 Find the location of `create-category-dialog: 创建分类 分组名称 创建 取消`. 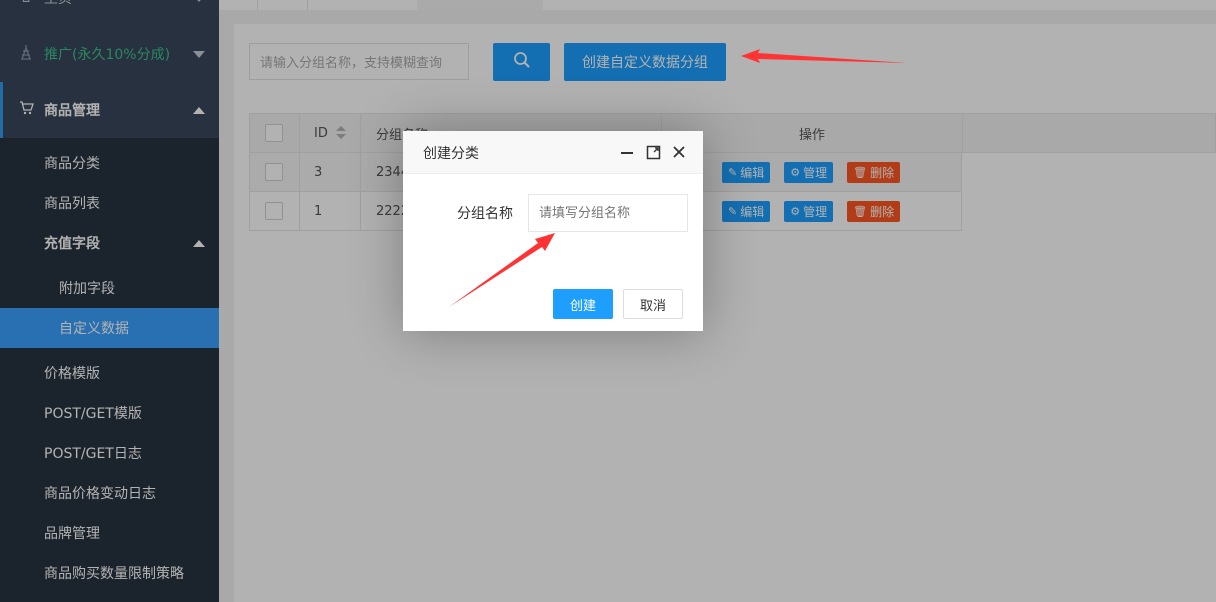

create-category-dialog: 创建分类 分组名称 创建 取消 is located at coordinates (553, 231).